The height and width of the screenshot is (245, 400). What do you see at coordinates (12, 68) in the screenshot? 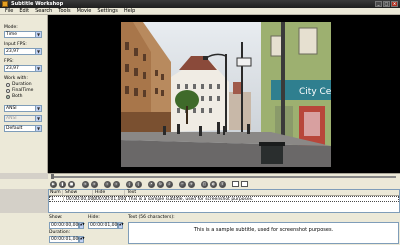
I see `fps-value: 23,97` at bounding box center [12, 68].